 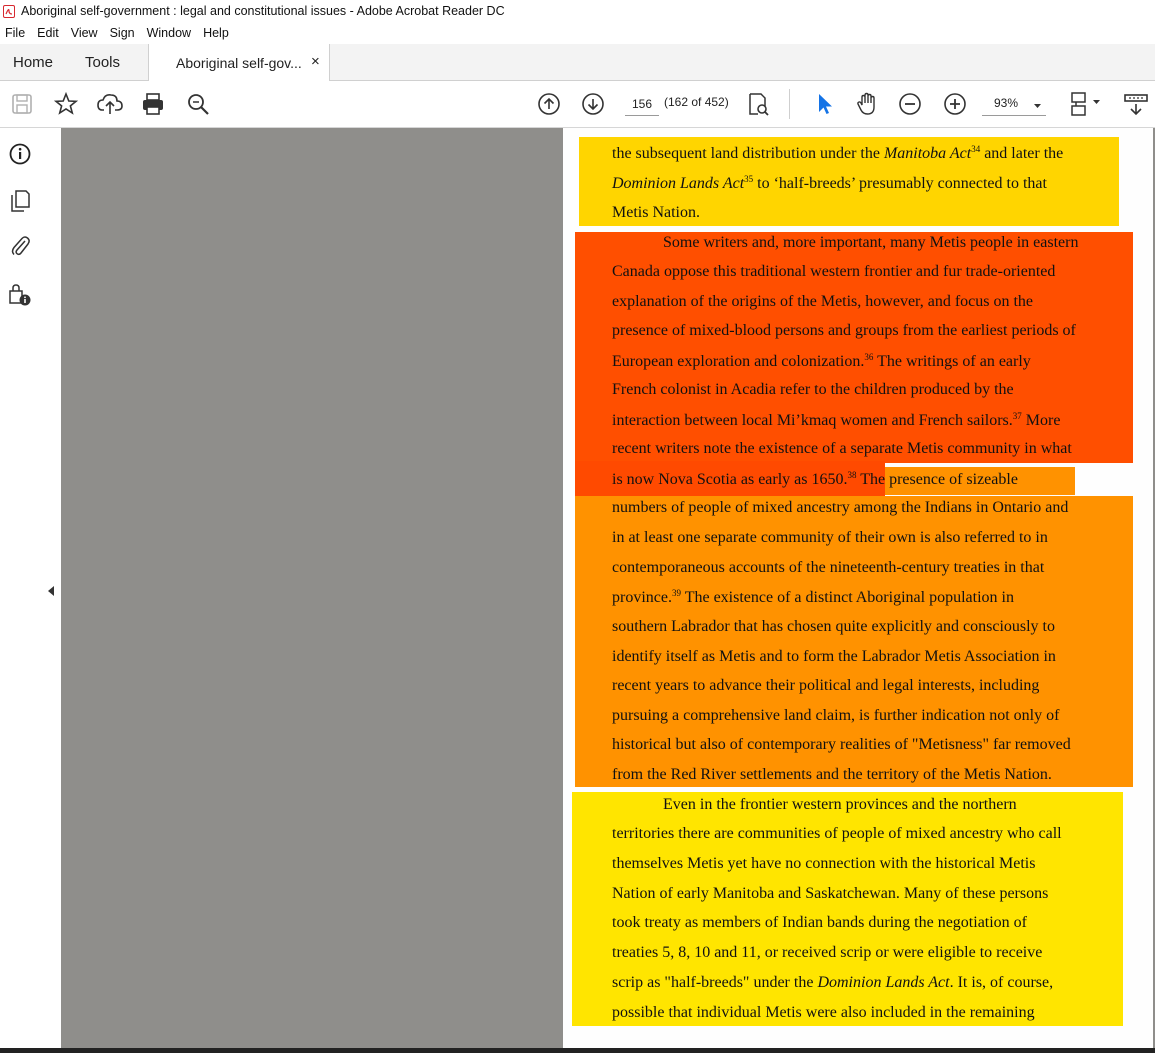 I want to click on fit-page-icon, so click(x=1085, y=104).